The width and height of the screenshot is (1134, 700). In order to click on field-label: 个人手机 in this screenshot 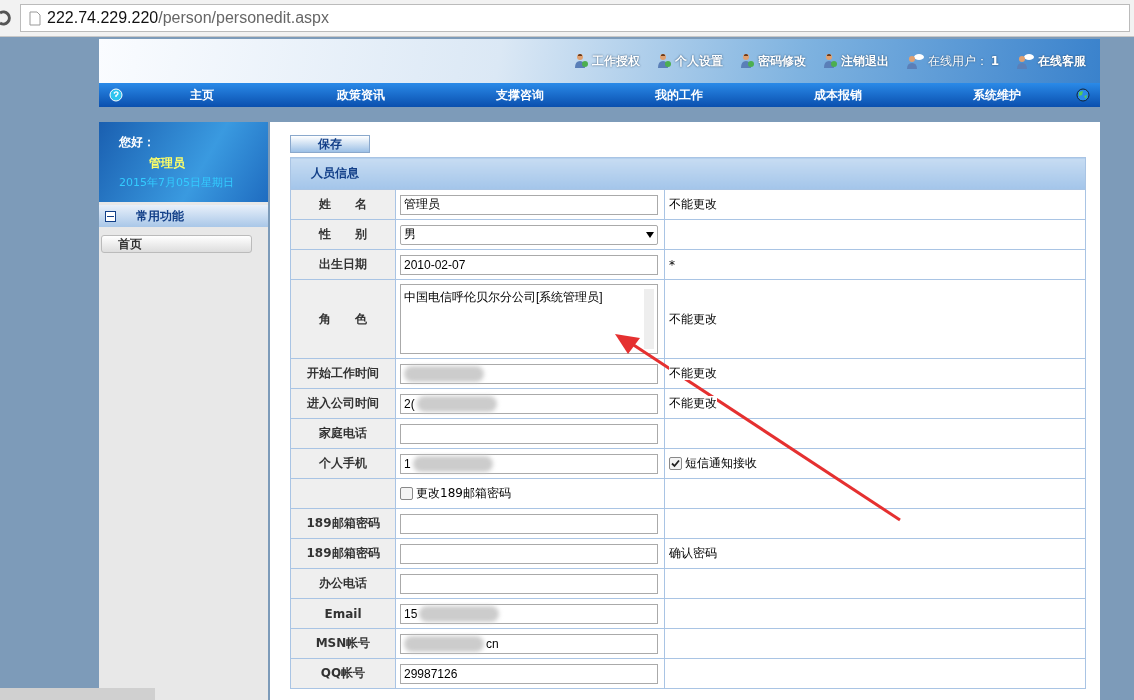, I will do `click(343, 463)`.